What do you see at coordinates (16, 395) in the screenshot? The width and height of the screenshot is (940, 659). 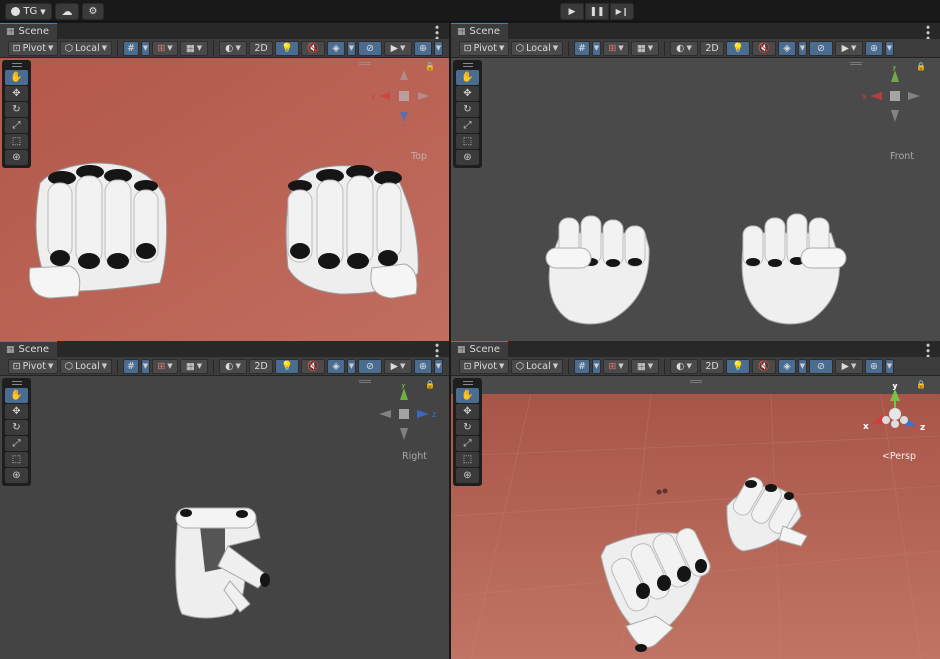 I see `view-tool-button: ✋` at bounding box center [16, 395].